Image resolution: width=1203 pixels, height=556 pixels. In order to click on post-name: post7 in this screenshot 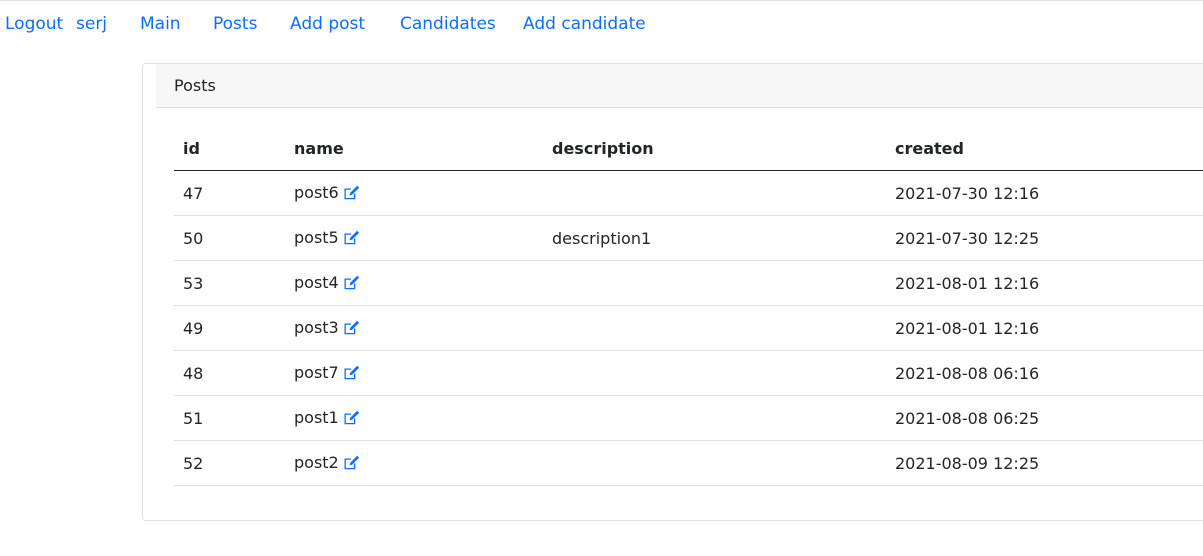, I will do `click(316, 372)`.